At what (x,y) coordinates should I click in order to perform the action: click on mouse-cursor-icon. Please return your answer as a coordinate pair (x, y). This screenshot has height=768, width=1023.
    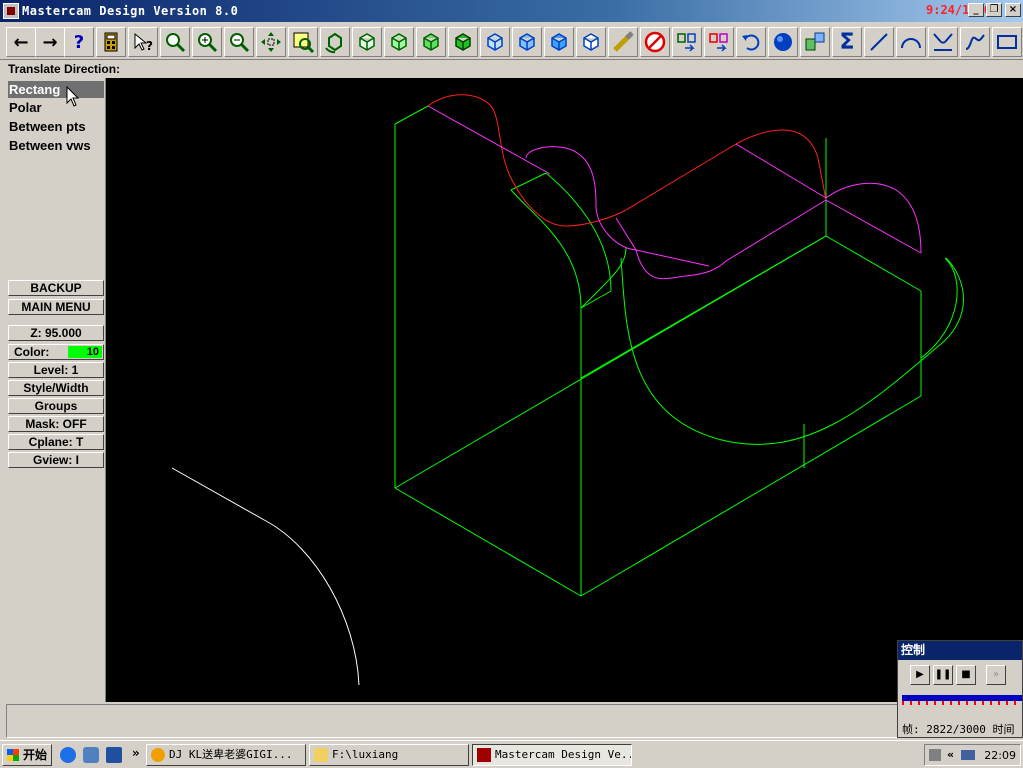
    Looking at the image, I should click on (73, 96).